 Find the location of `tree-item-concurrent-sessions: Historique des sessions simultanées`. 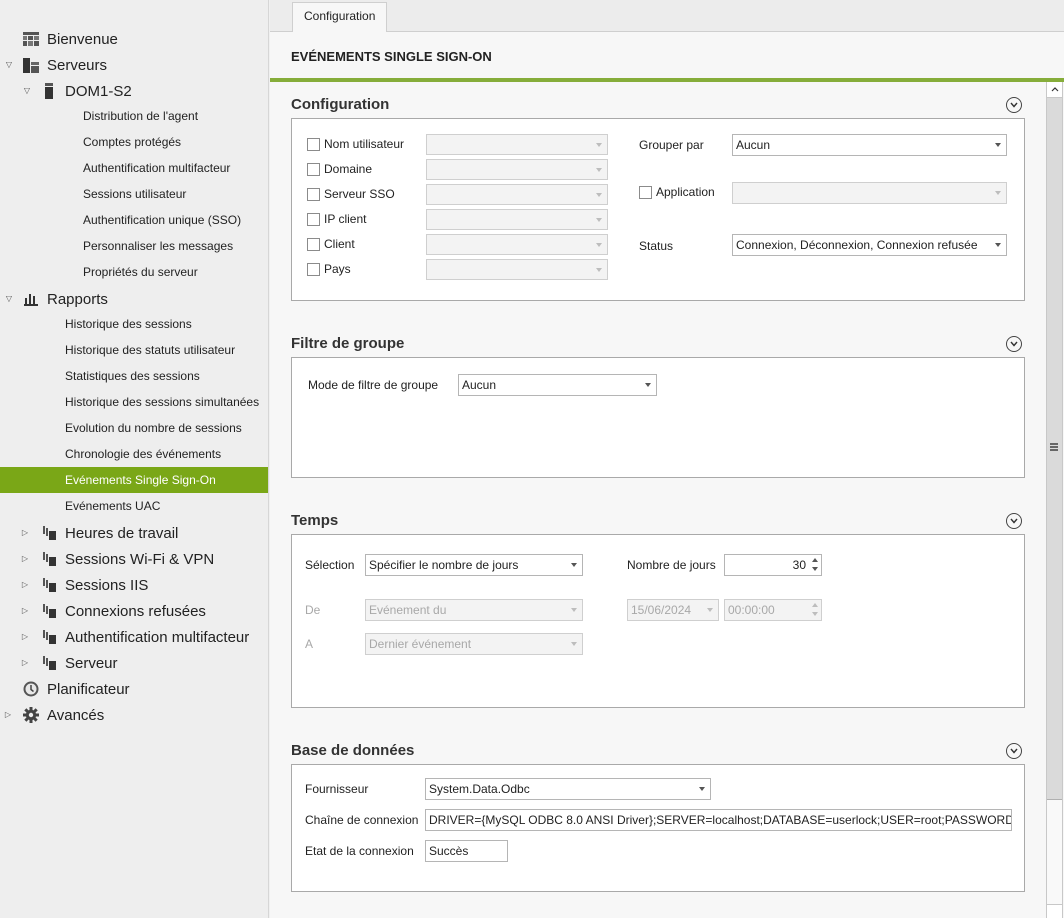

tree-item-concurrent-sessions: Historique des sessions simultanées is located at coordinates (134, 402).